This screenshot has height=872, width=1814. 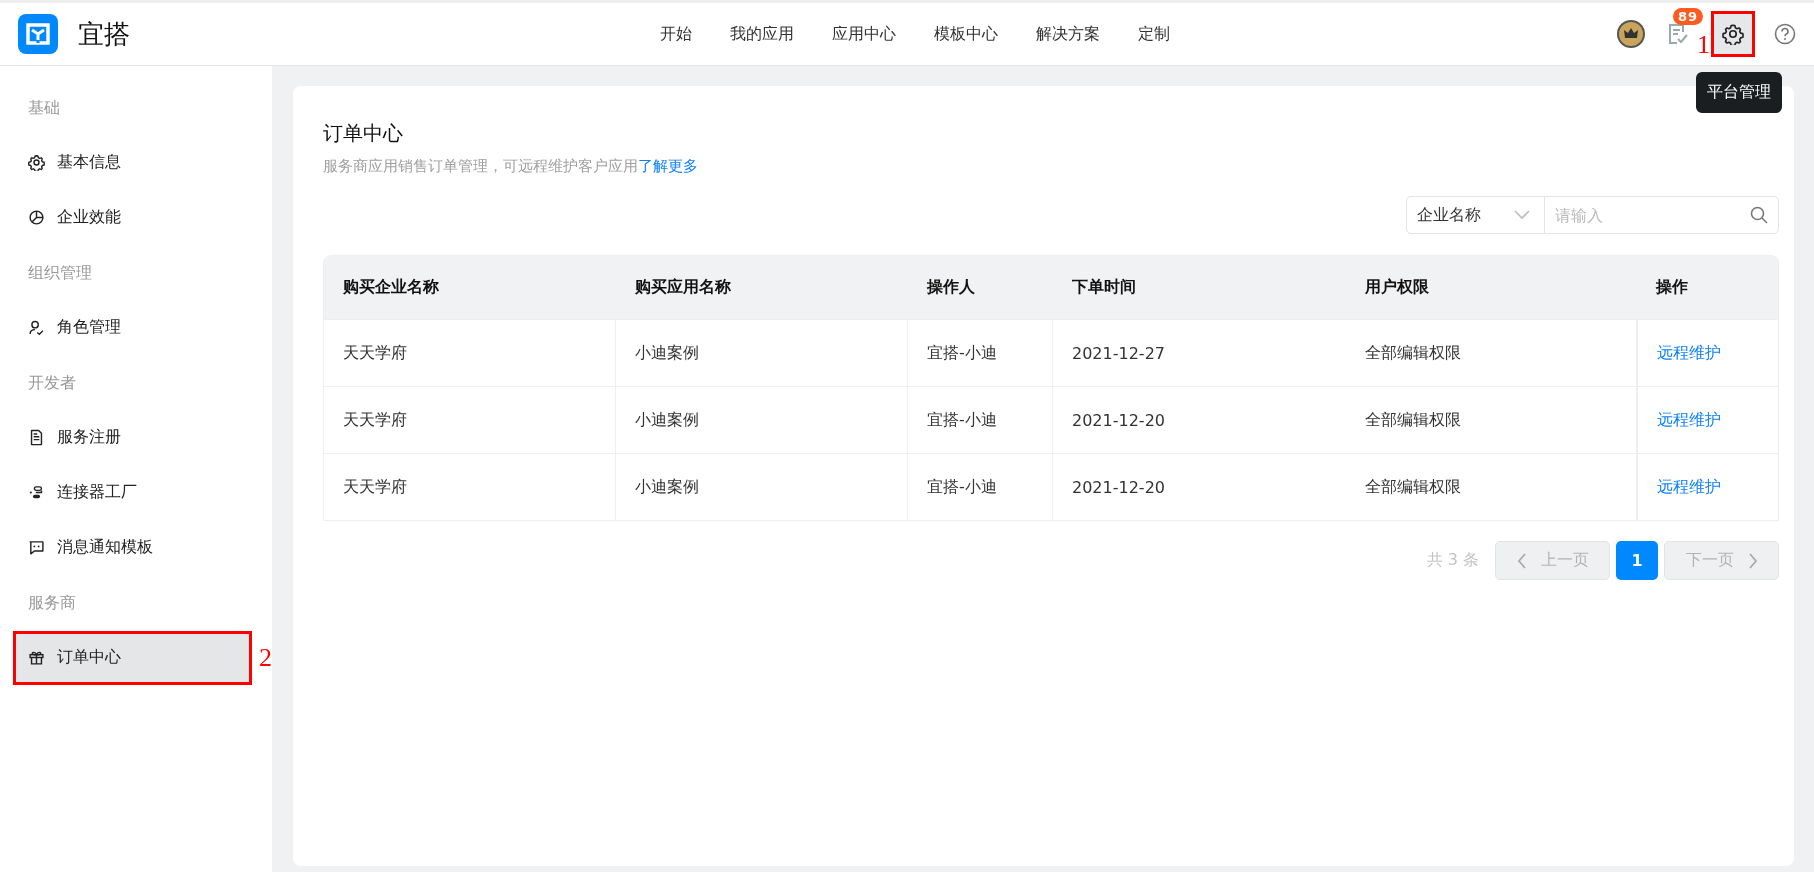 What do you see at coordinates (762, 34) in the screenshot?
I see `nav-tab: 我的应用` at bounding box center [762, 34].